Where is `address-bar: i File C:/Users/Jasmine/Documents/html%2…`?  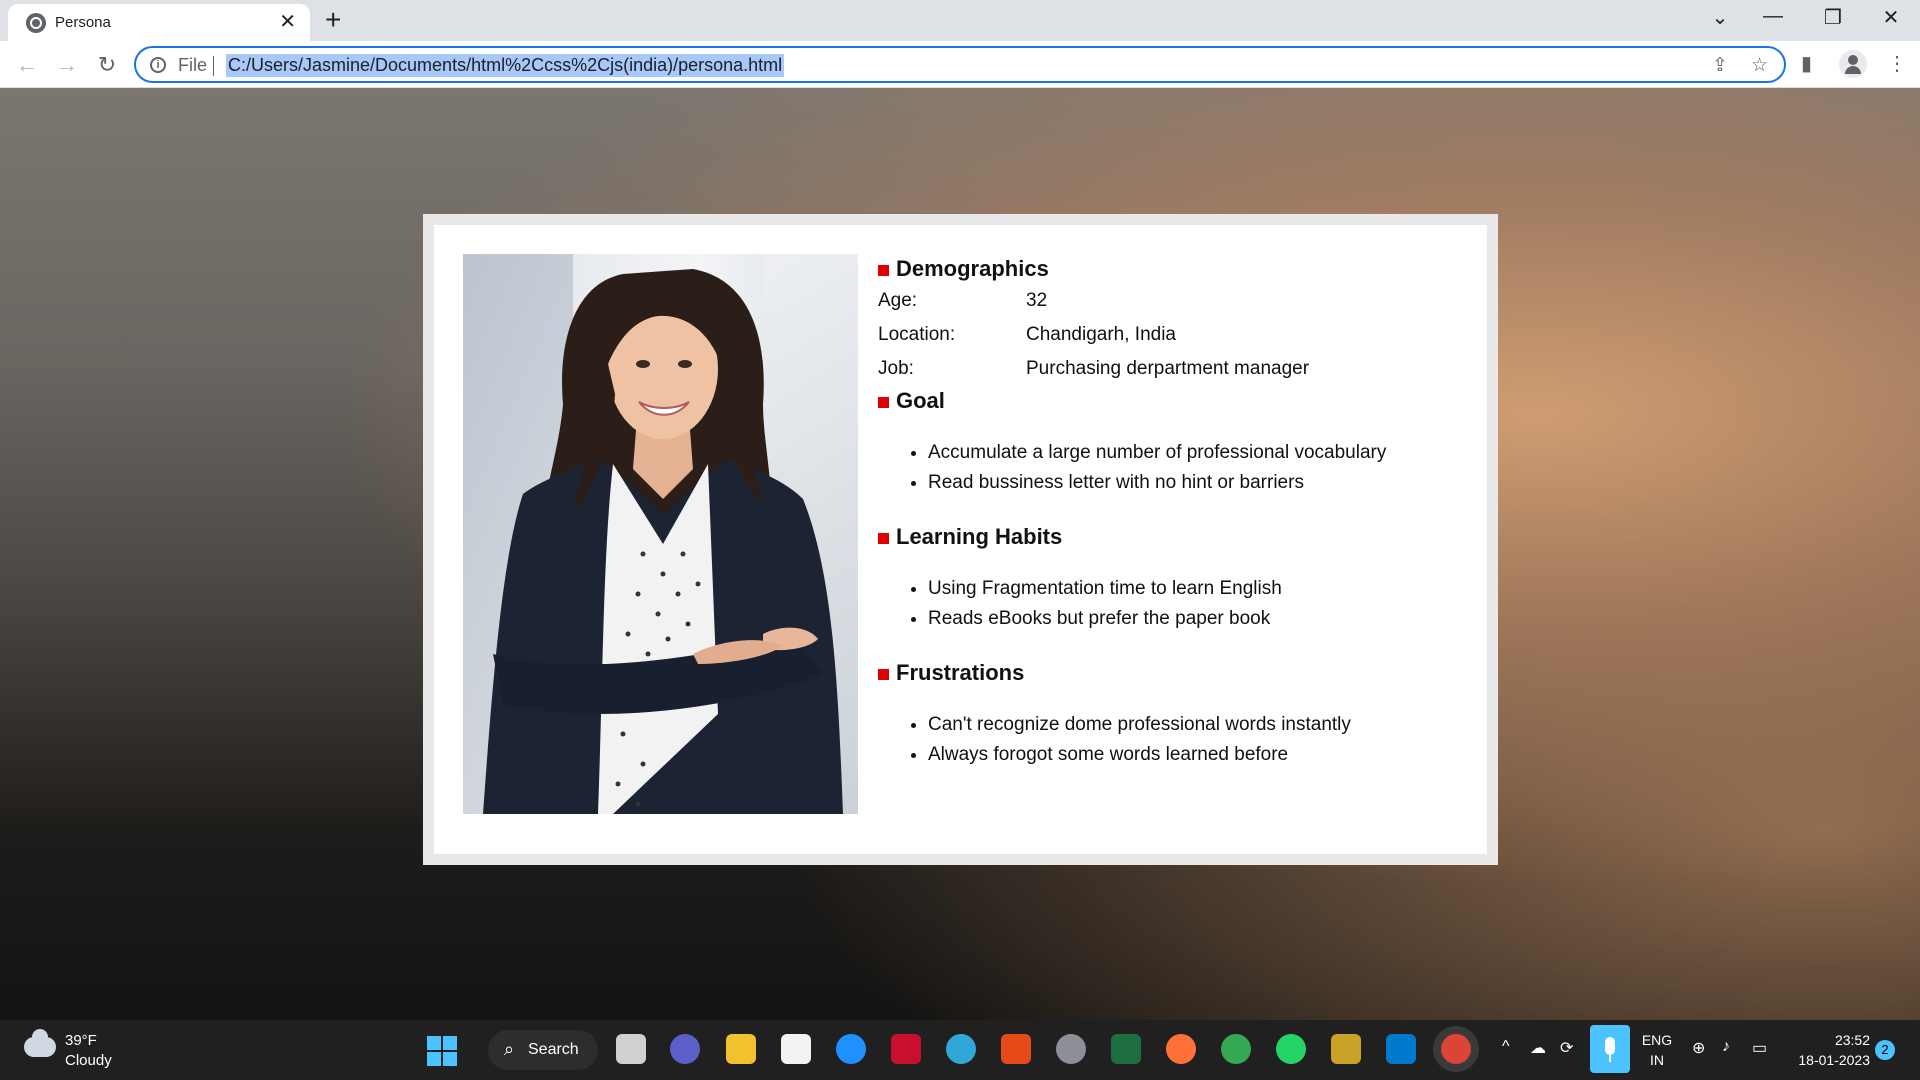 address-bar: i File C:/Users/Jasmine/Documents/html%2… is located at coordinates (960, 64).